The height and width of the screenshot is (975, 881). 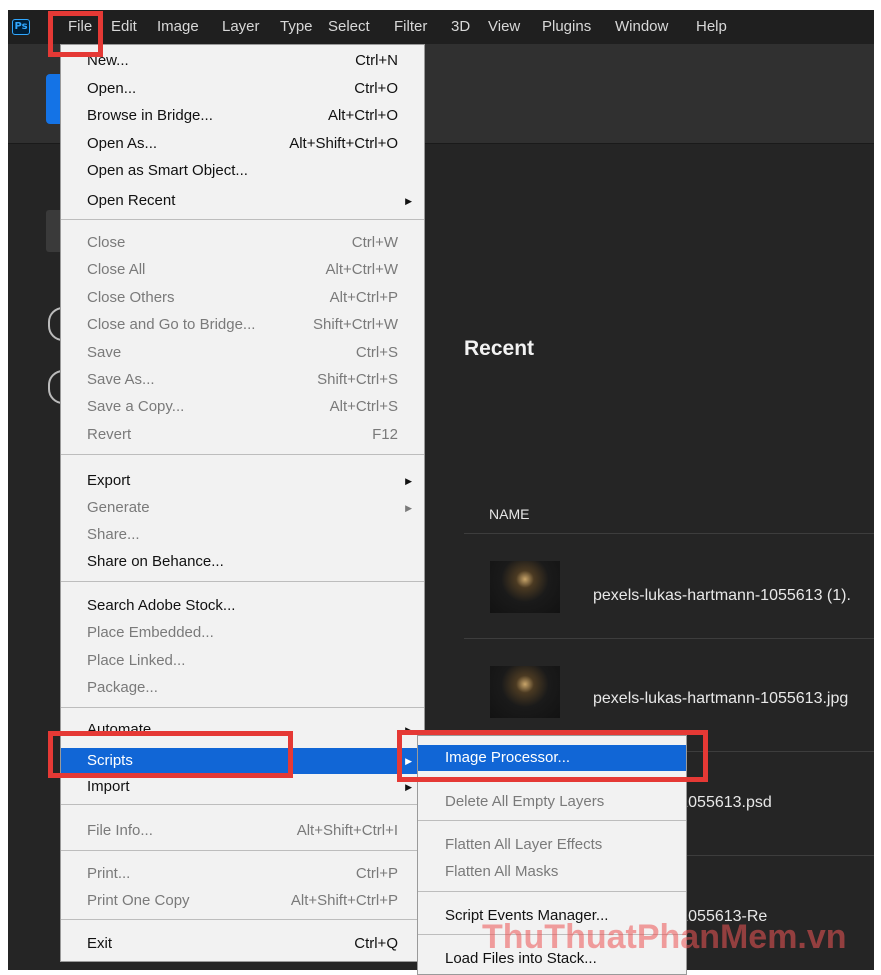 What do you see at coordinates (242, 298) in the screenshot?
I see `menu-item-close-others: Close Others Alt+Ctrl+P` at bounding box center [242, 298].